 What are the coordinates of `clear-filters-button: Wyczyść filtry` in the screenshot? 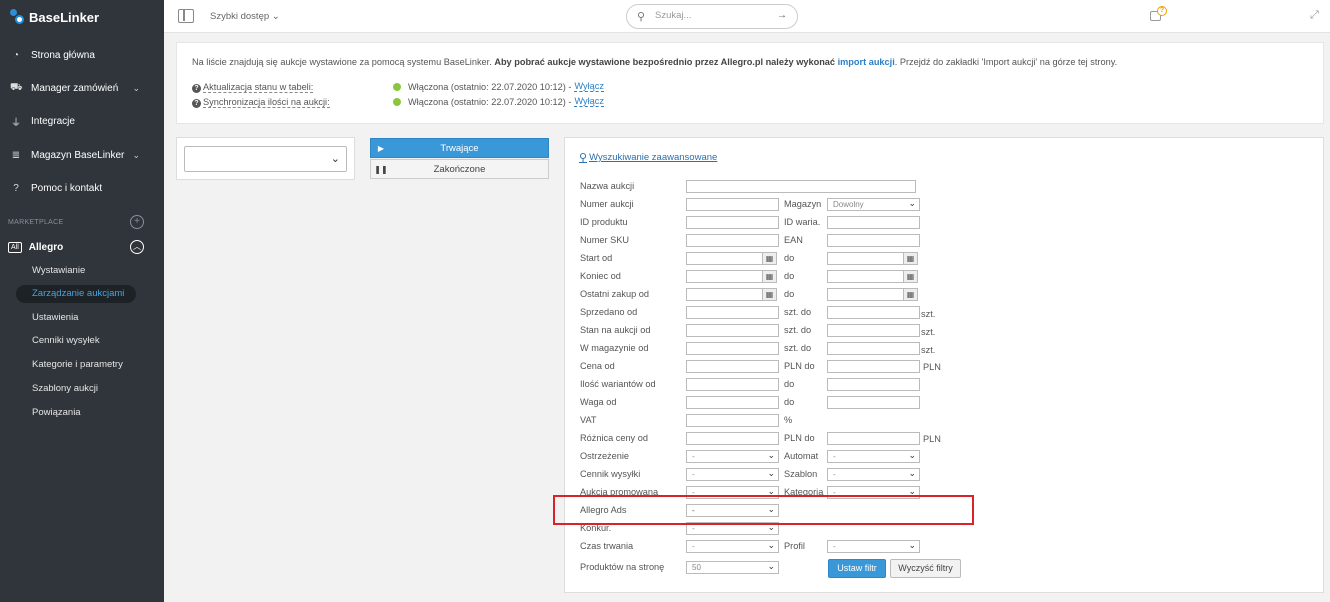 It's located at (925, 568).